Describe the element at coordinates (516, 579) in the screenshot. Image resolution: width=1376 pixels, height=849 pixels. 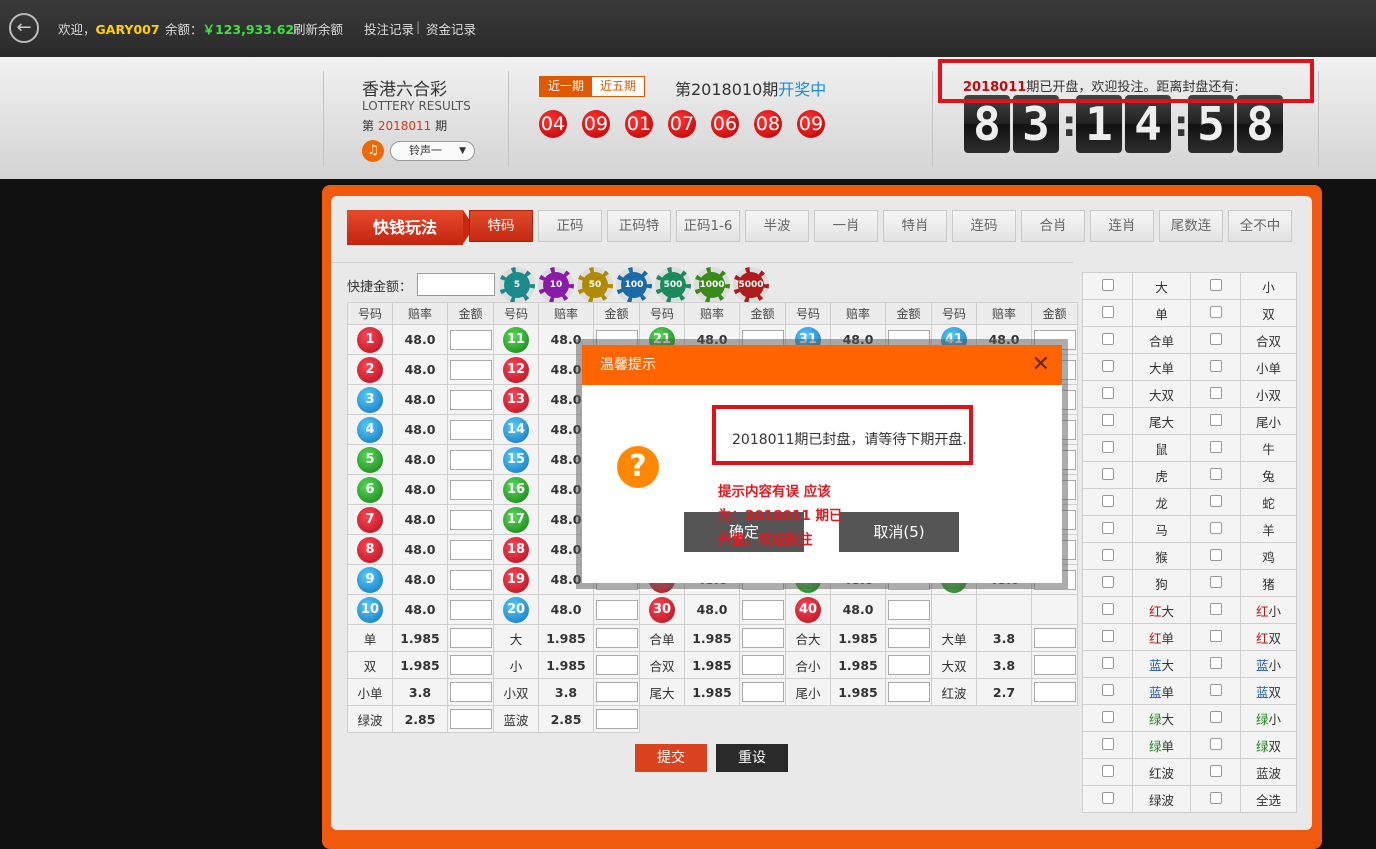
I see `number-ball: 19` at that location.